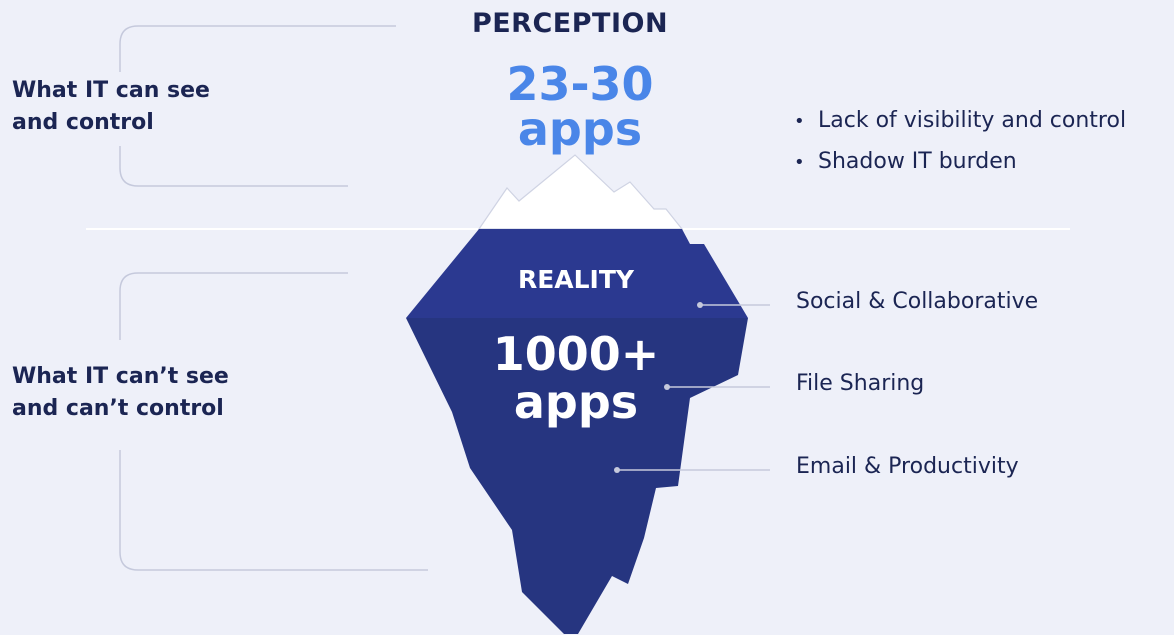 The width and height of the screenshot is (1174, 635). What do you see at coordinates (907, 466) in the screenshot?
I see `category-email-productivity: Email & Productivity` at bounding box center [907, 466].